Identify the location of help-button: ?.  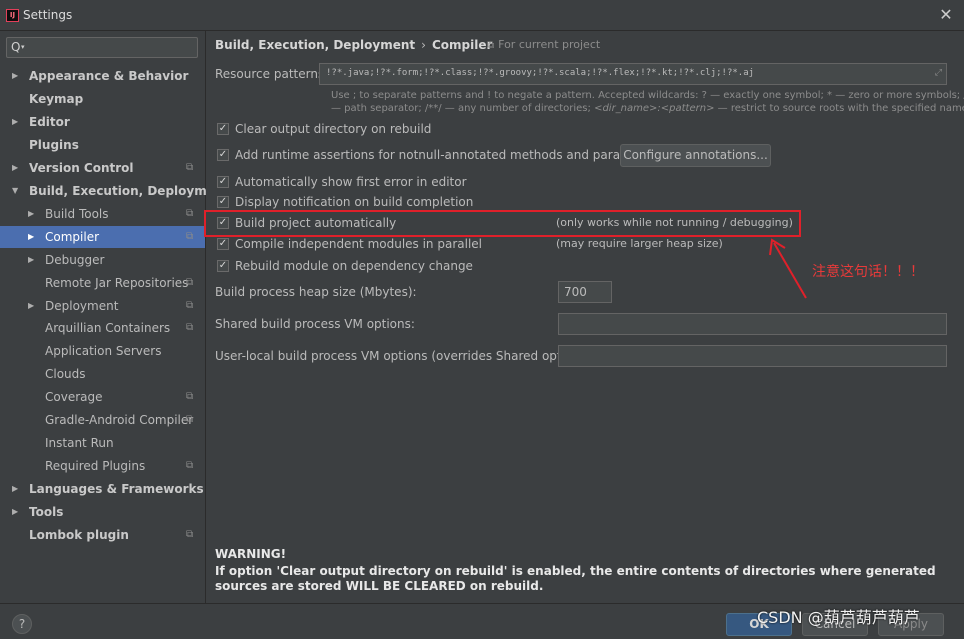
(22, 624).